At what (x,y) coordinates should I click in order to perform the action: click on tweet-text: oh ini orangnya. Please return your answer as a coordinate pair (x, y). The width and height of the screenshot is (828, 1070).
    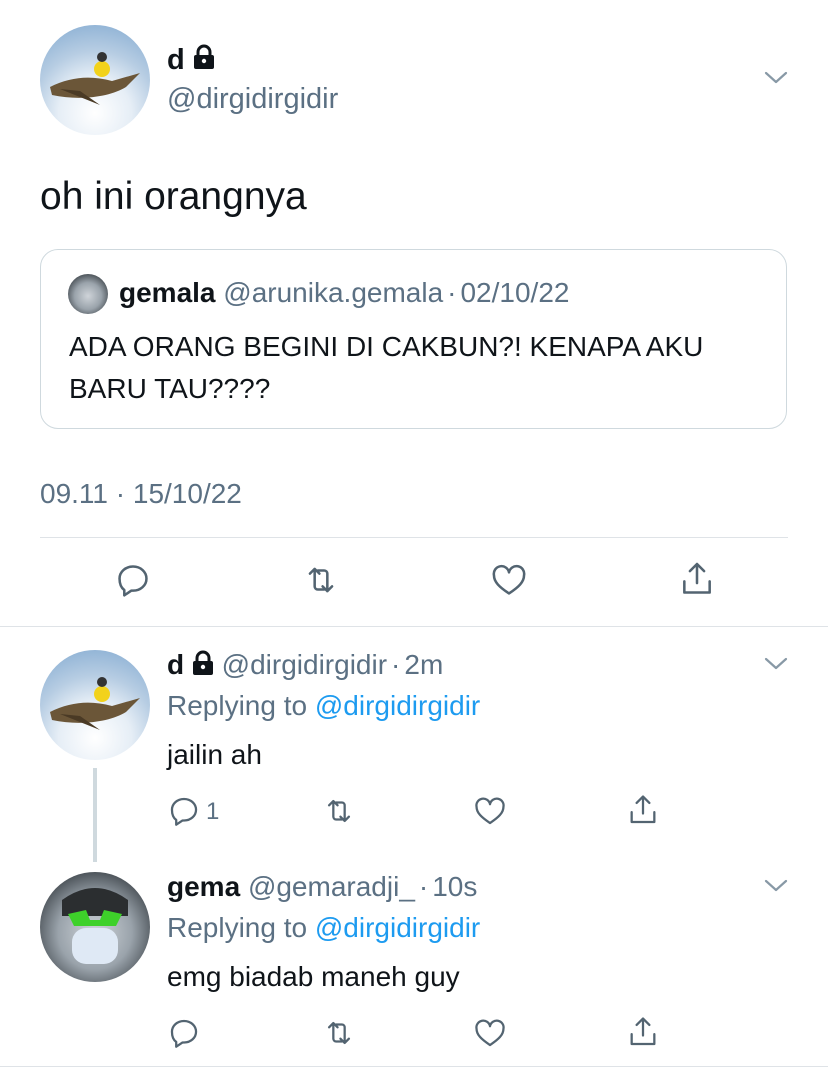
    Looking at the image, I should click on (173, 196).